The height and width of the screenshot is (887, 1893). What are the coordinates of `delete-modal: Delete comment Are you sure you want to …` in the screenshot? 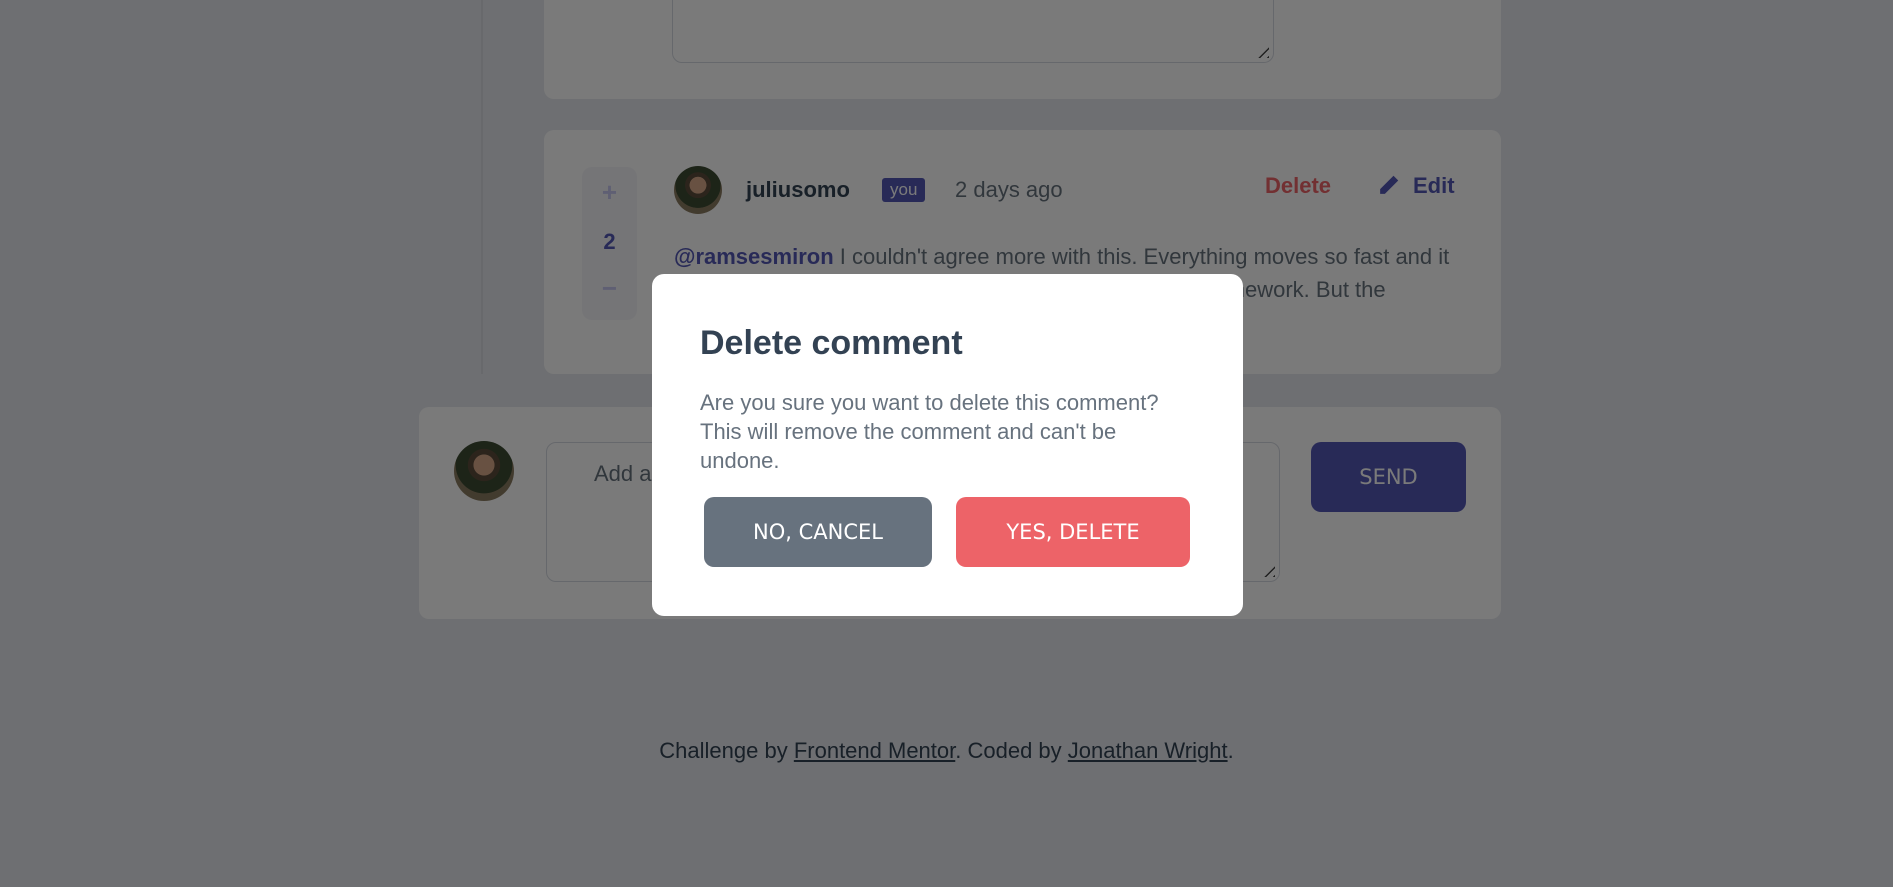 It's located at (947, 445).